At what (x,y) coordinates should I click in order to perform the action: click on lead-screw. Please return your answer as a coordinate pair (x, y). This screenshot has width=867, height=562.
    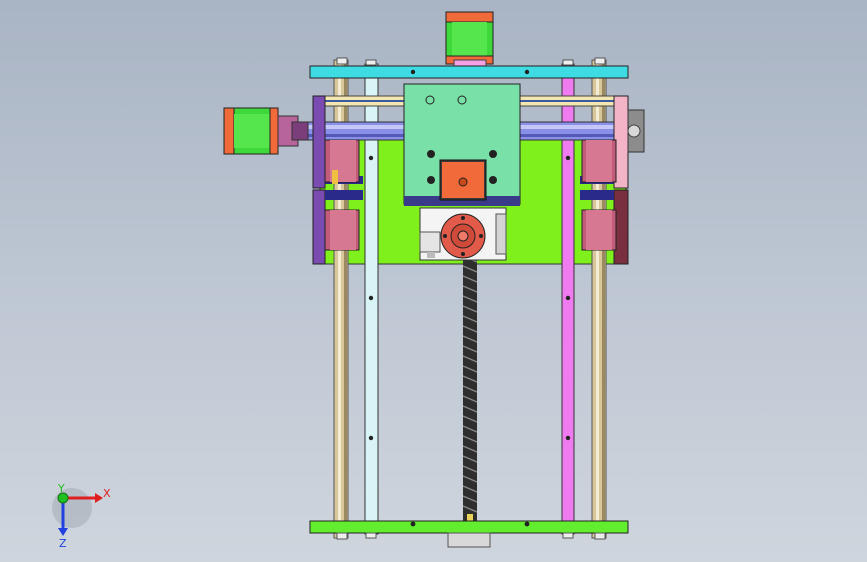
    Looking at the image, I should click on (470, 386).